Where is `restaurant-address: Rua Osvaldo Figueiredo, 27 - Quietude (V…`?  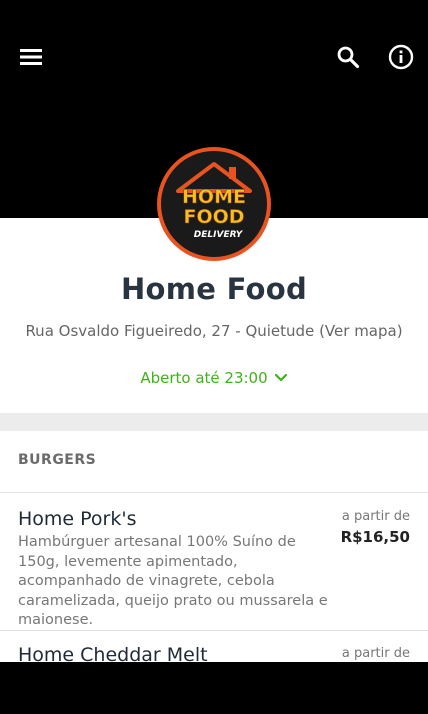 restaurant-address: Rua Osvaldo Figueiredo, 27 - Quietude (V… is located at coordinates (214, 331).